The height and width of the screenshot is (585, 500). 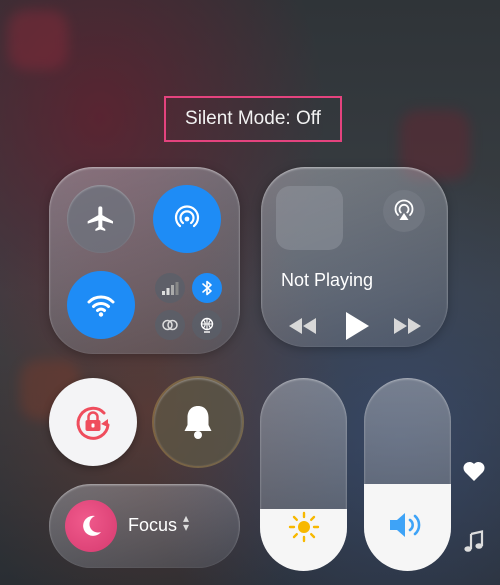 I want to click on link-icon, so click(x=170, y=325).